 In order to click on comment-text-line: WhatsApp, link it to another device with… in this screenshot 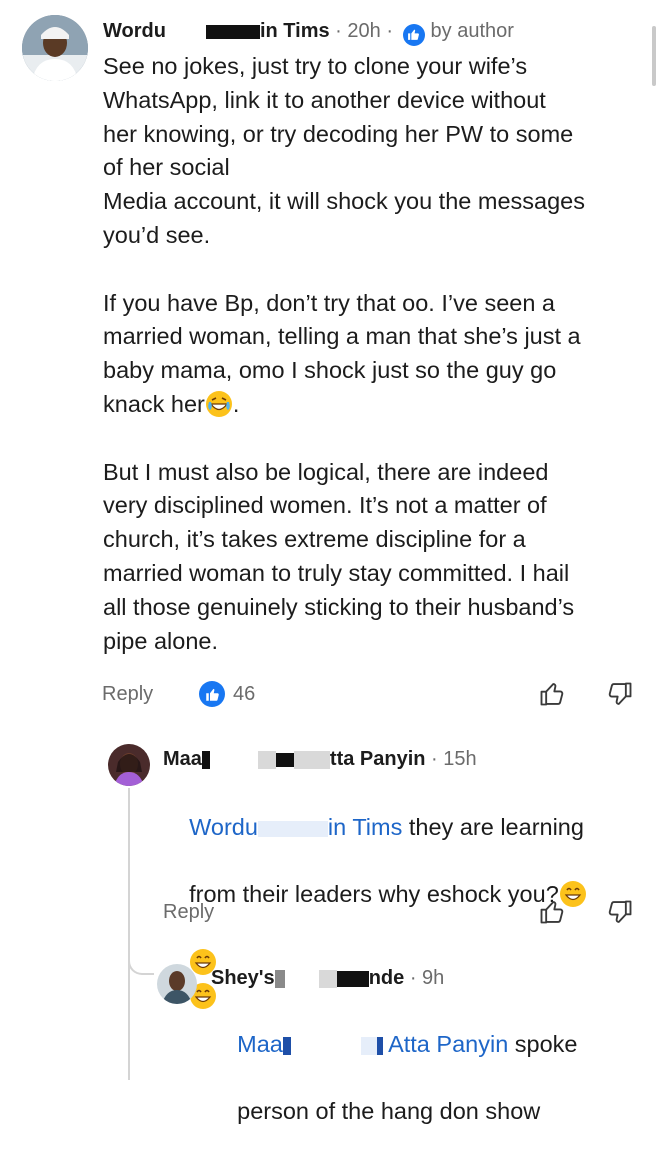, I will do `click(324, 99)`.